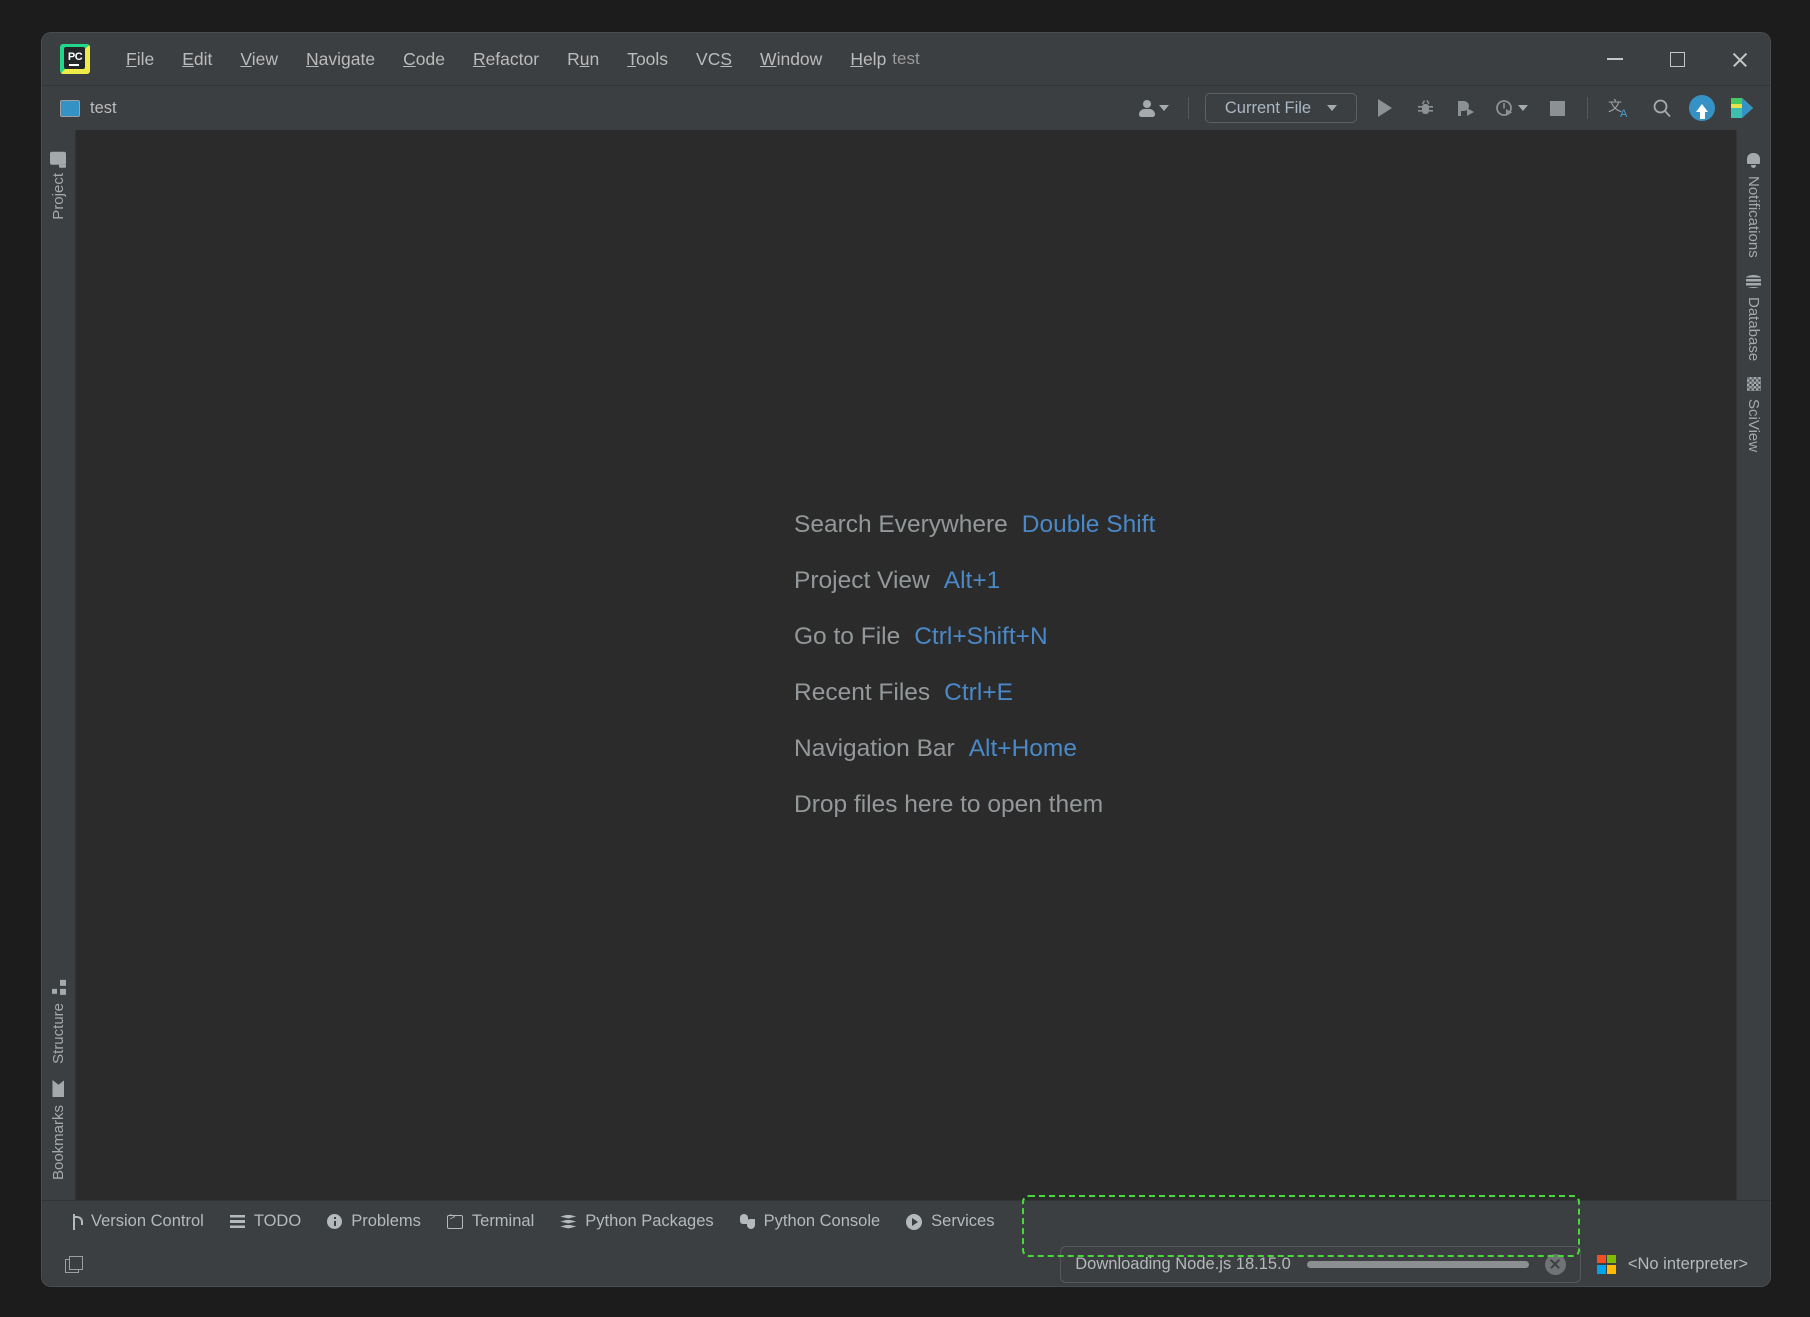 This screenshot has width=1810, height=1317. I want to click on menu-item-view: View, so click(259, 59).